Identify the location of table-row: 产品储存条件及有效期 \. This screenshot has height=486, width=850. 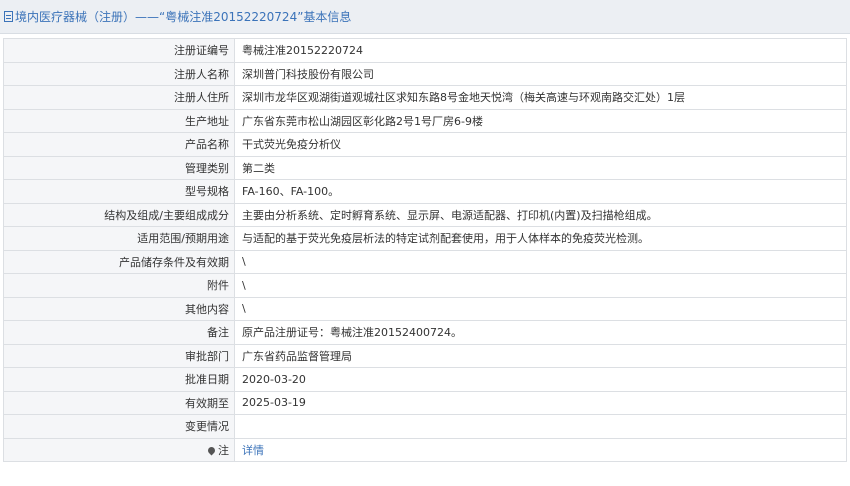
(425, 261).